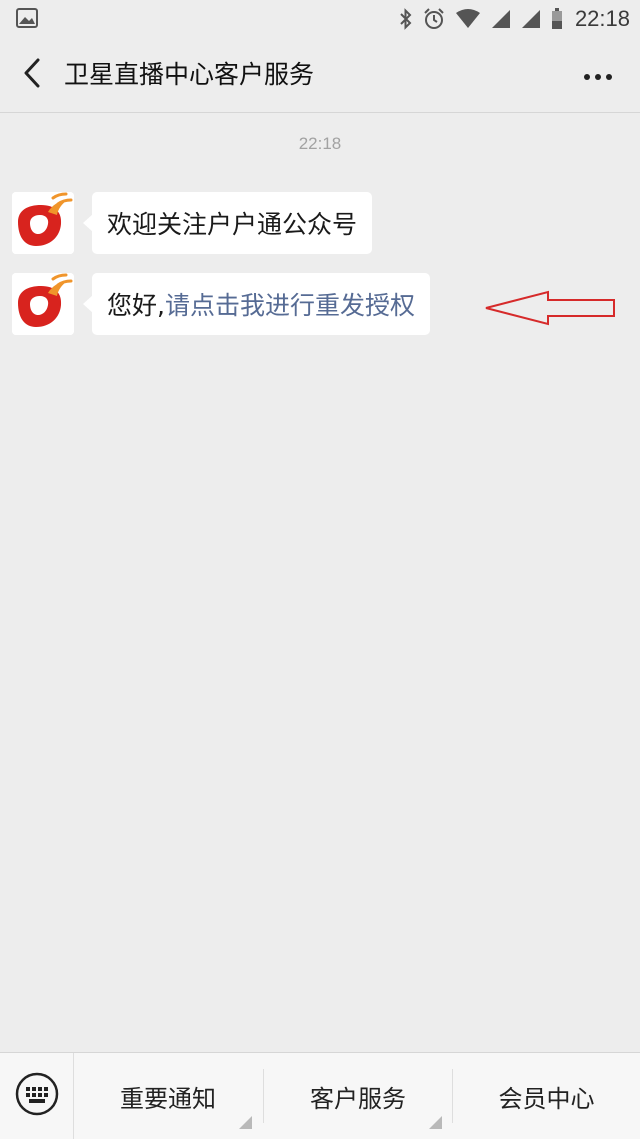 The height and width of the screenshot is (1139, 640). What do you see at coordinates (27, 20) in the screenshot?
I see `gallery-icon` at bounding box center [27, 20].